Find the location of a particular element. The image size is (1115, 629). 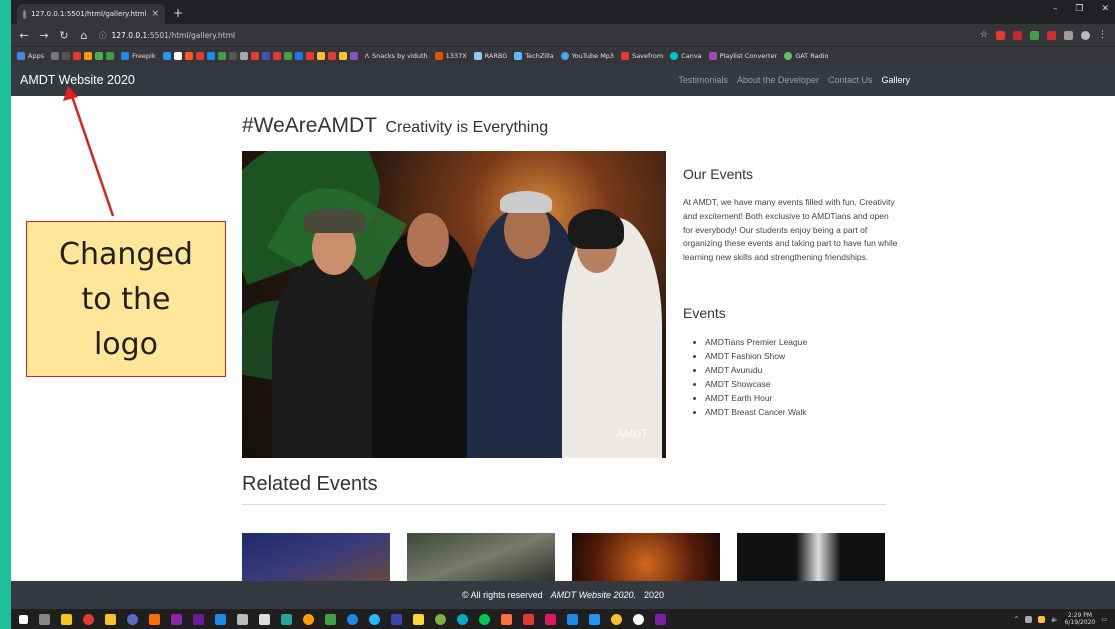

annotation-line: Changed is located at coordinates (126, 254).